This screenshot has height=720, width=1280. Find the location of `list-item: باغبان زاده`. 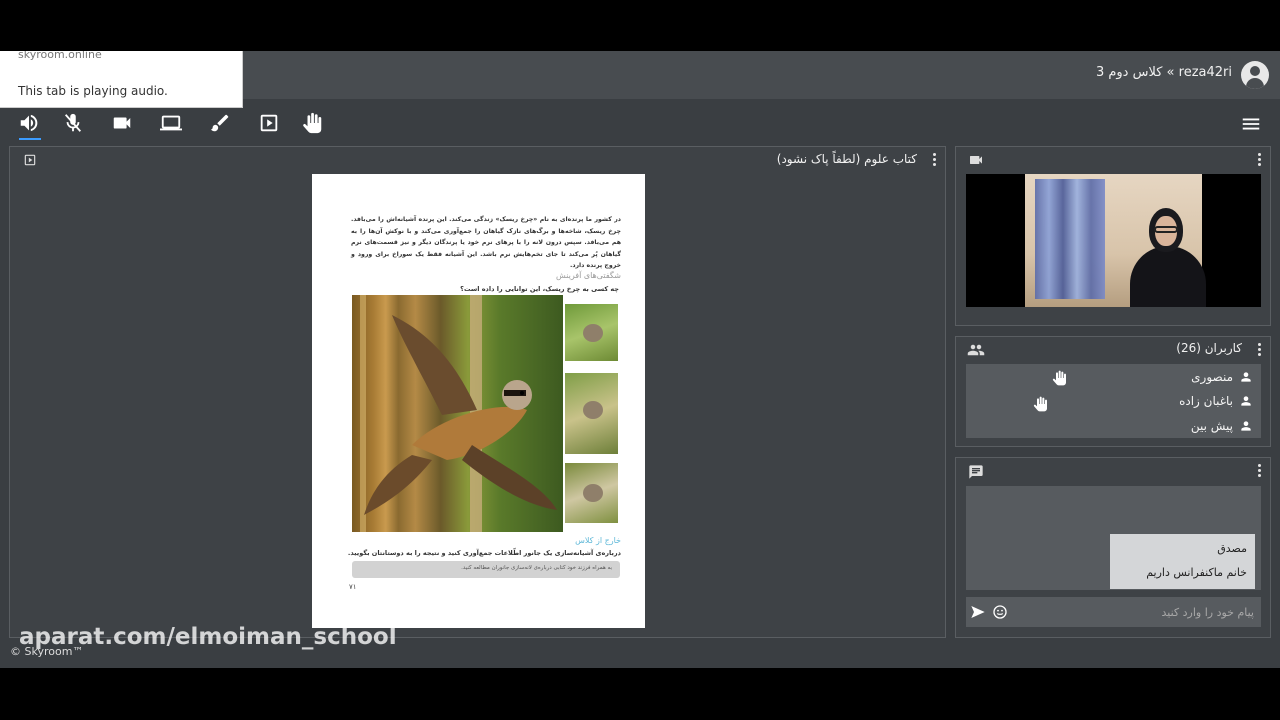

list-item: باغبان زاده is located at coordinates (1113, 401).